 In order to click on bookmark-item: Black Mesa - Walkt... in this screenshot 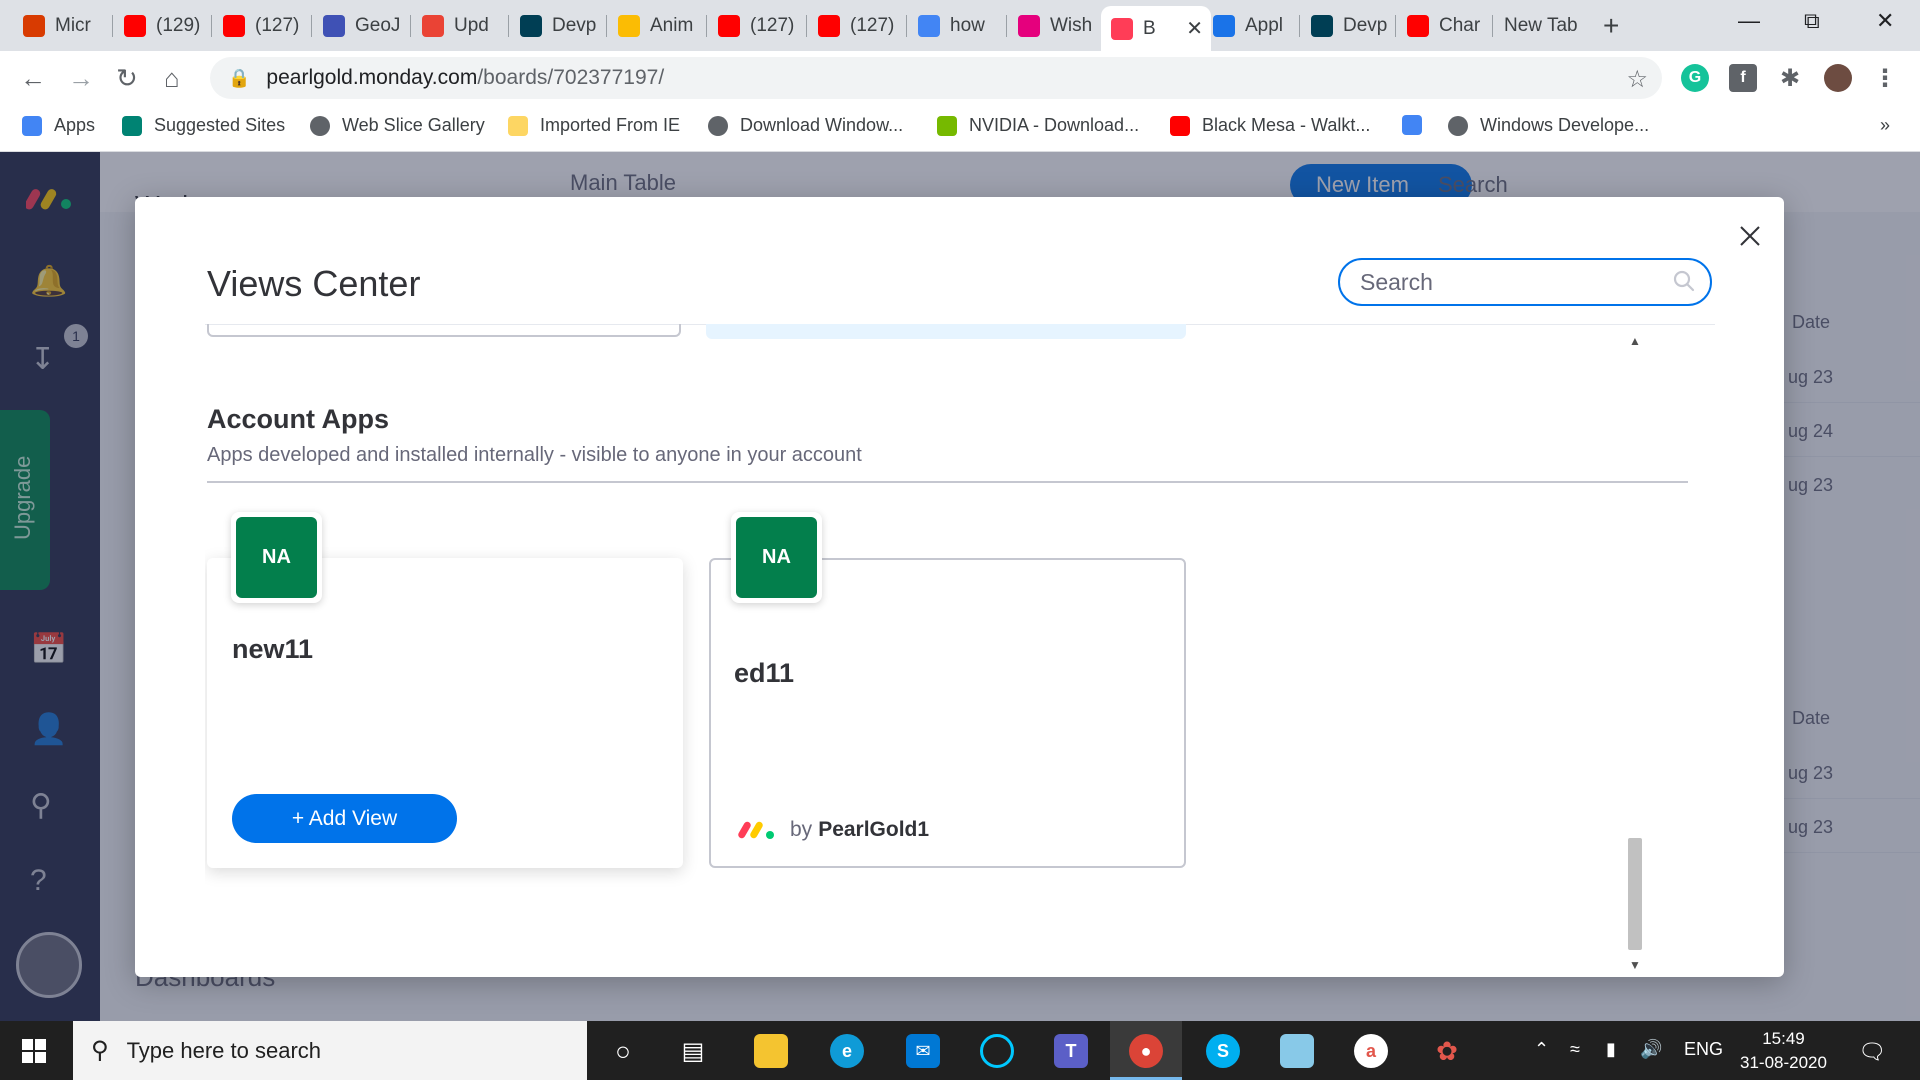, I will do `click(1270, 125)`.